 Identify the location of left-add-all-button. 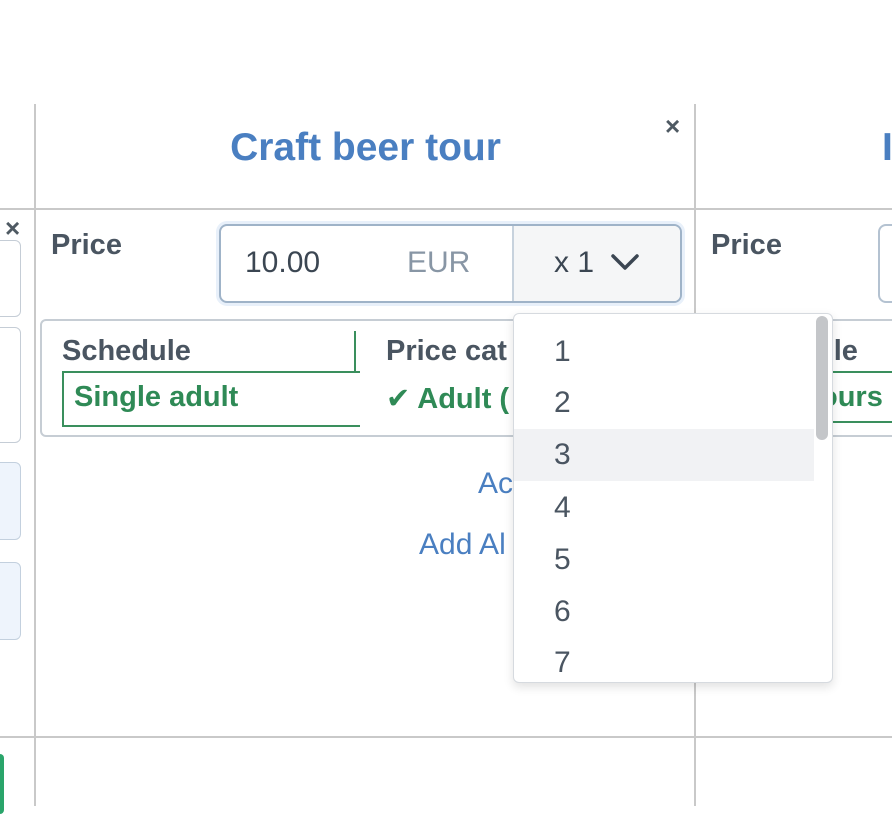
(10, 601).